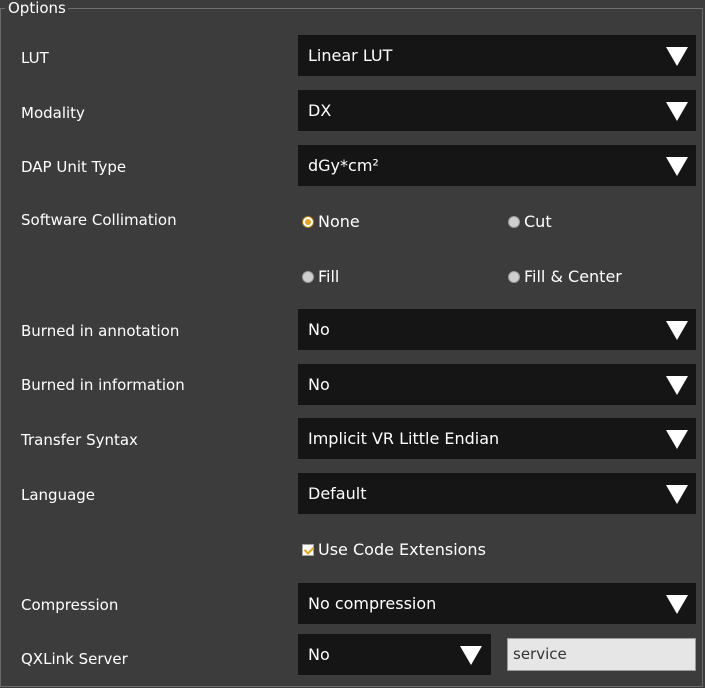  I want to click on collimation-fill-radio: Fill, so click(320, 277).